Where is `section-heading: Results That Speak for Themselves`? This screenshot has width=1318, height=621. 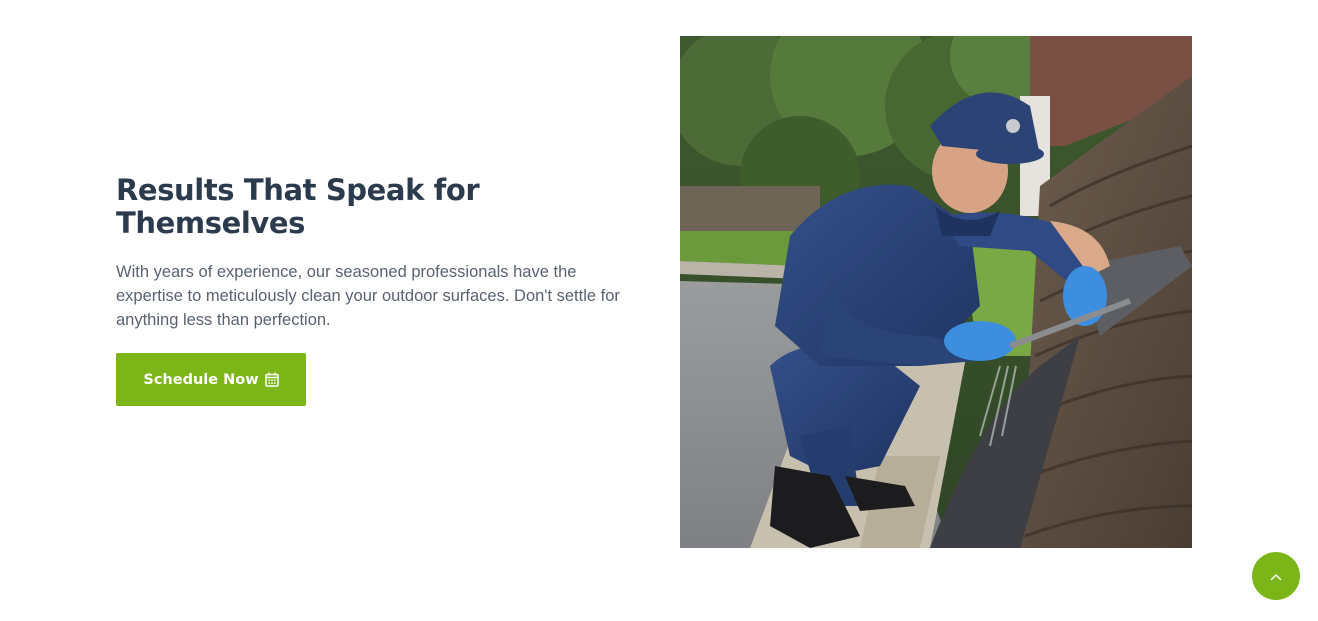
section-heading: Results That Speak for Themselves is located at coordinates (298, 206).